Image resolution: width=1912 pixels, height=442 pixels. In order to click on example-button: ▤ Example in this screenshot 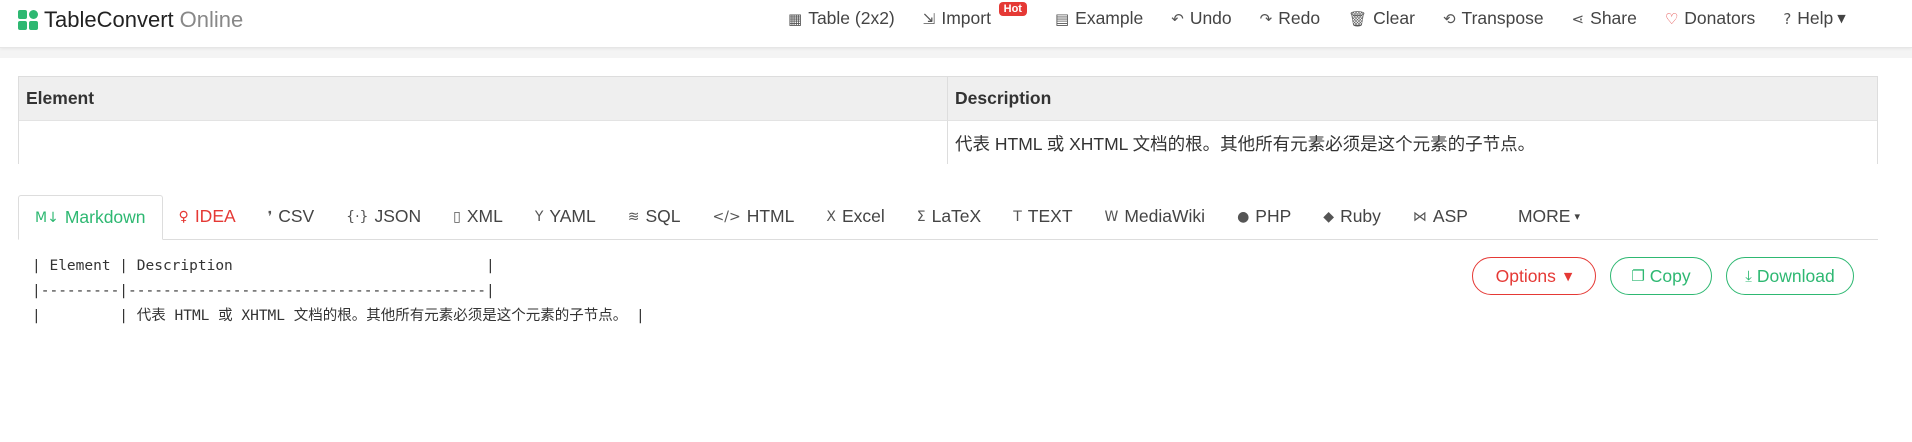, I will do `click(1099, 18)`.